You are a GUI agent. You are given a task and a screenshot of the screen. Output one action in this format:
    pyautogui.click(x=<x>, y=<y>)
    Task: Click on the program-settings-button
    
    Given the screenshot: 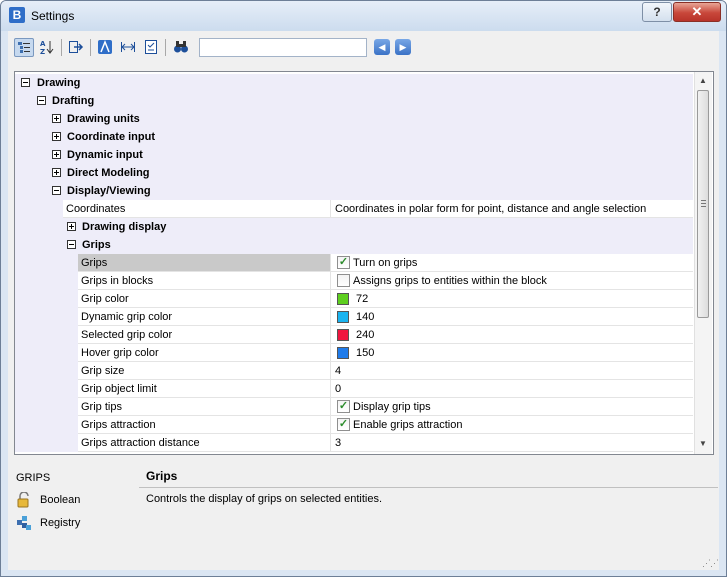 What is the action you would take?
    pyautogui.click(x=105, y=47)
    